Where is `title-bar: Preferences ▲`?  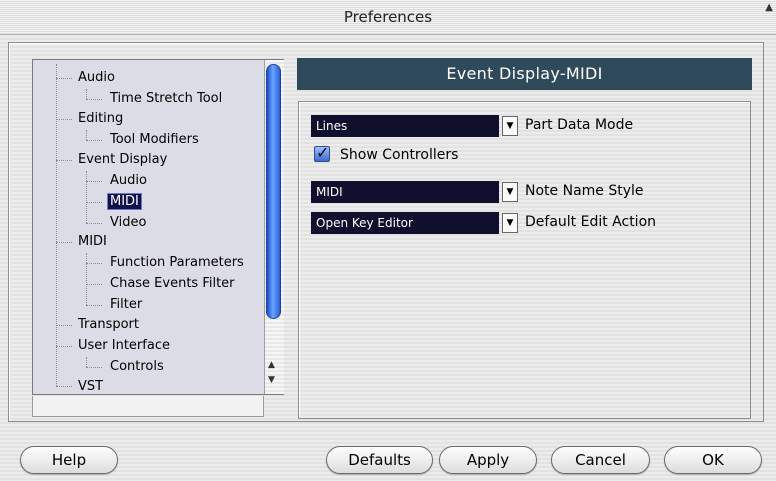 title-bar: Preferences ▲ is located at coordinates (388, 17).